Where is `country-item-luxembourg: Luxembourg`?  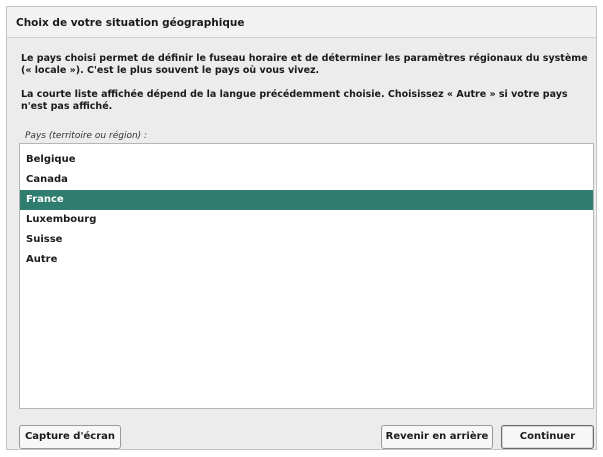 country-item-luxembourg: Luxembourg is located at coordinates (306, 220).